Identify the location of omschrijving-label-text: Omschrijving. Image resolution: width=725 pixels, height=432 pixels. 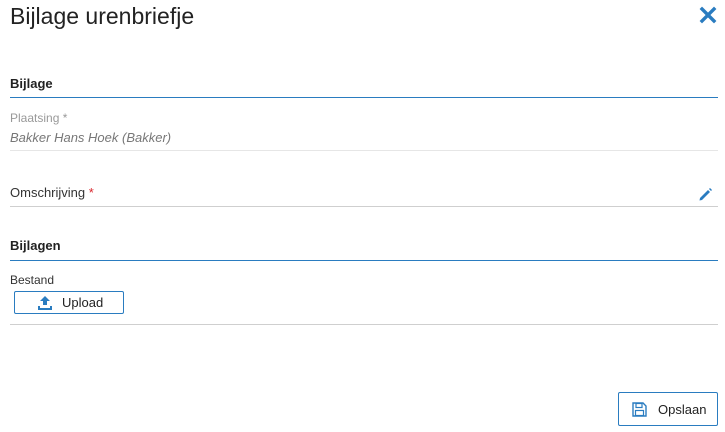
(48, 192).